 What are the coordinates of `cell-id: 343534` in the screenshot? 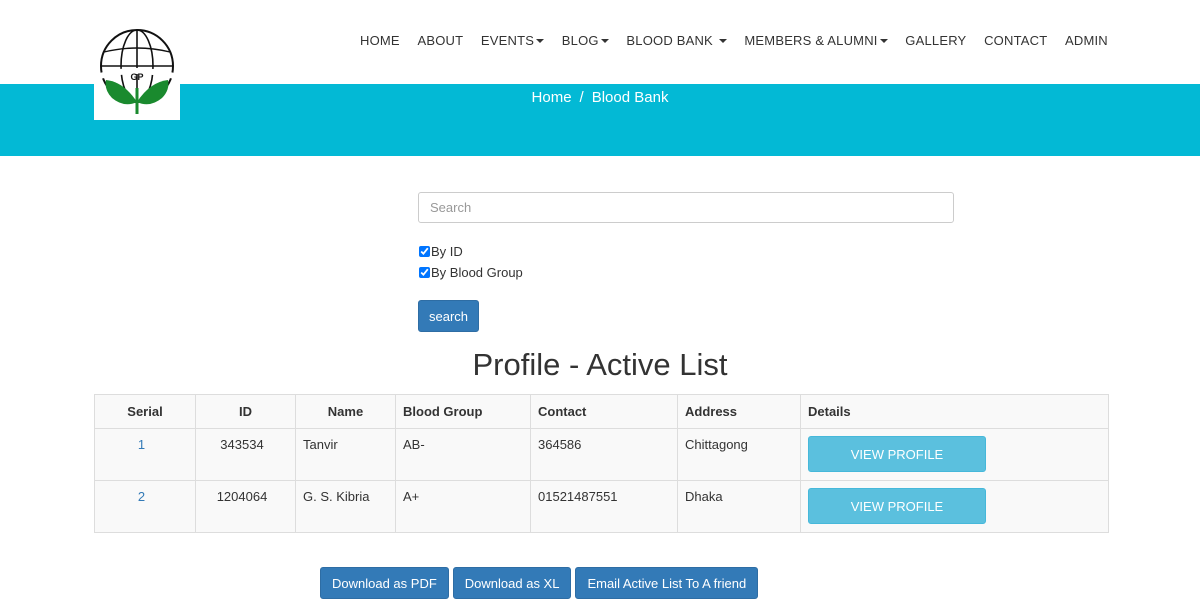 It's located at (245, 454).